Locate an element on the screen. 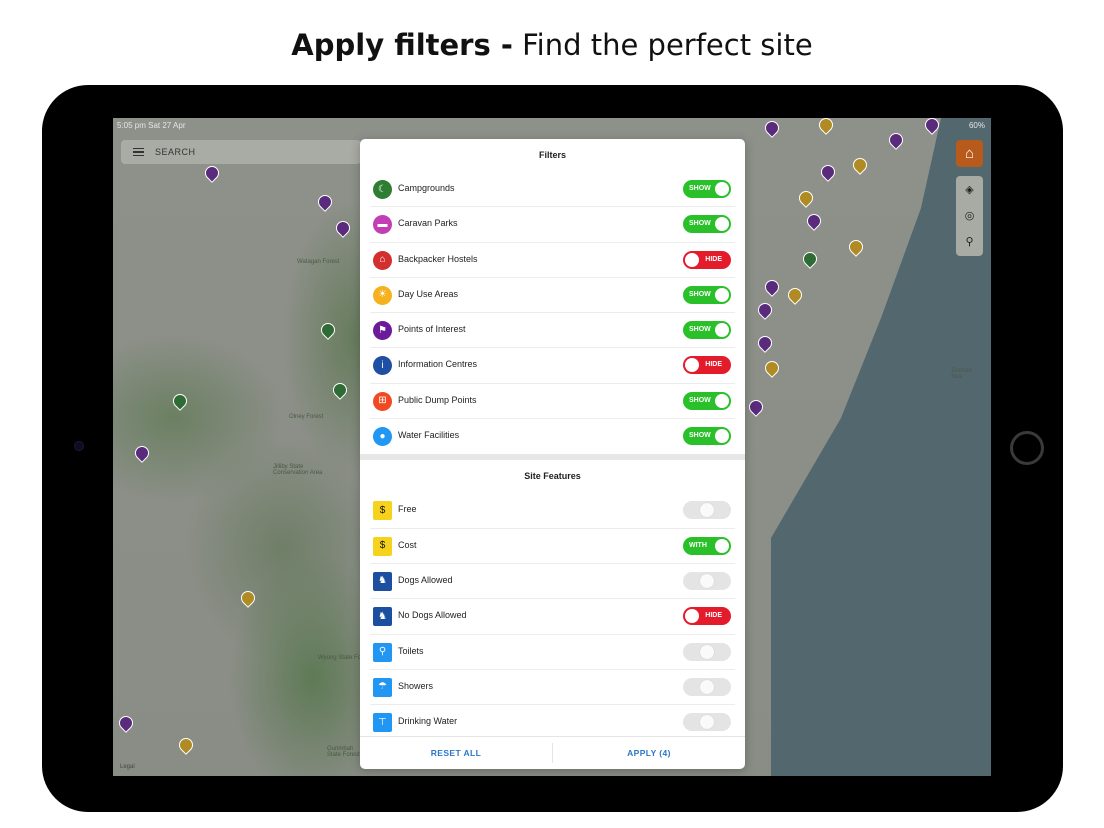 The width and height of the screenshot is (1104, 828). feature-label: Toilets is located at coordinates (411, 650).